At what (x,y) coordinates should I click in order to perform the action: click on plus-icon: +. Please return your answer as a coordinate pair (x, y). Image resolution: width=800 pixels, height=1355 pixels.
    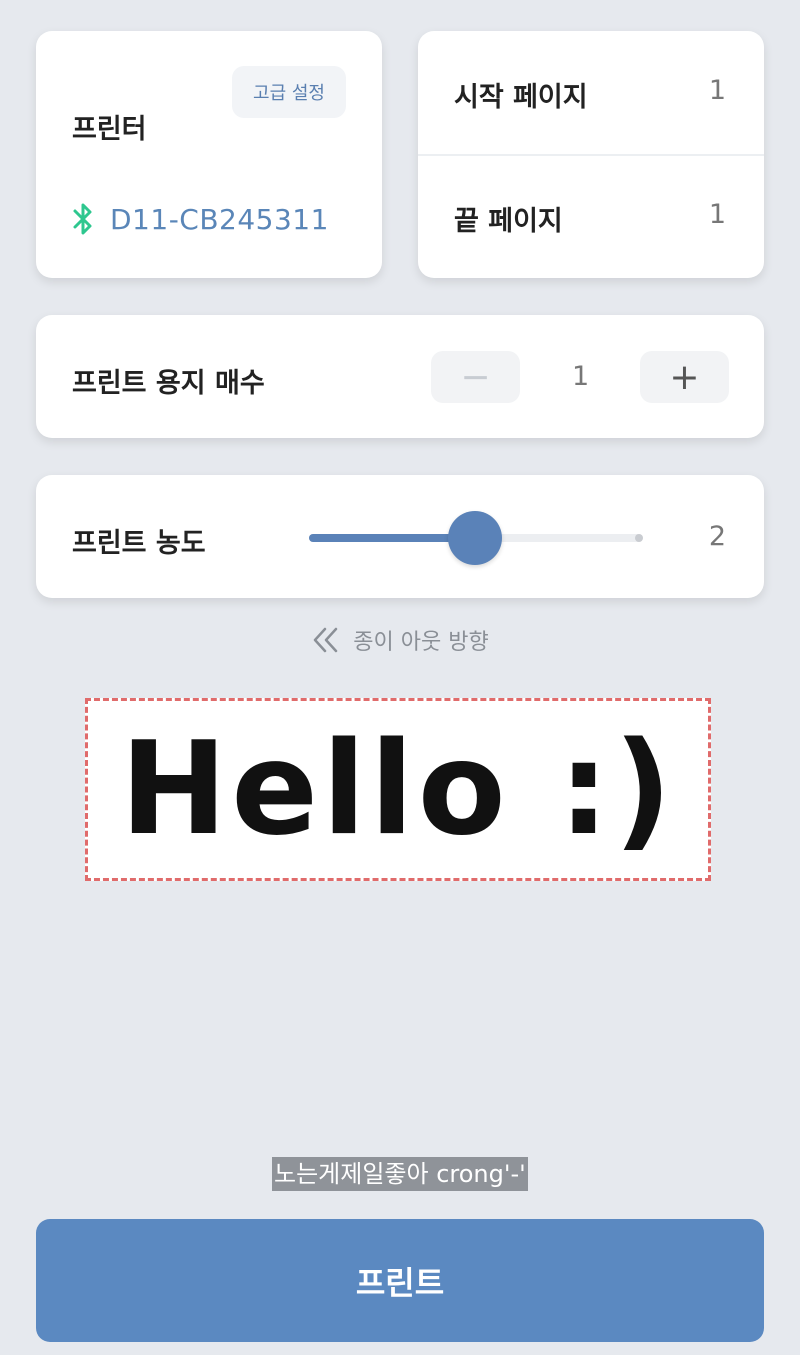
    Looking at the image, I should click on (684, 377).